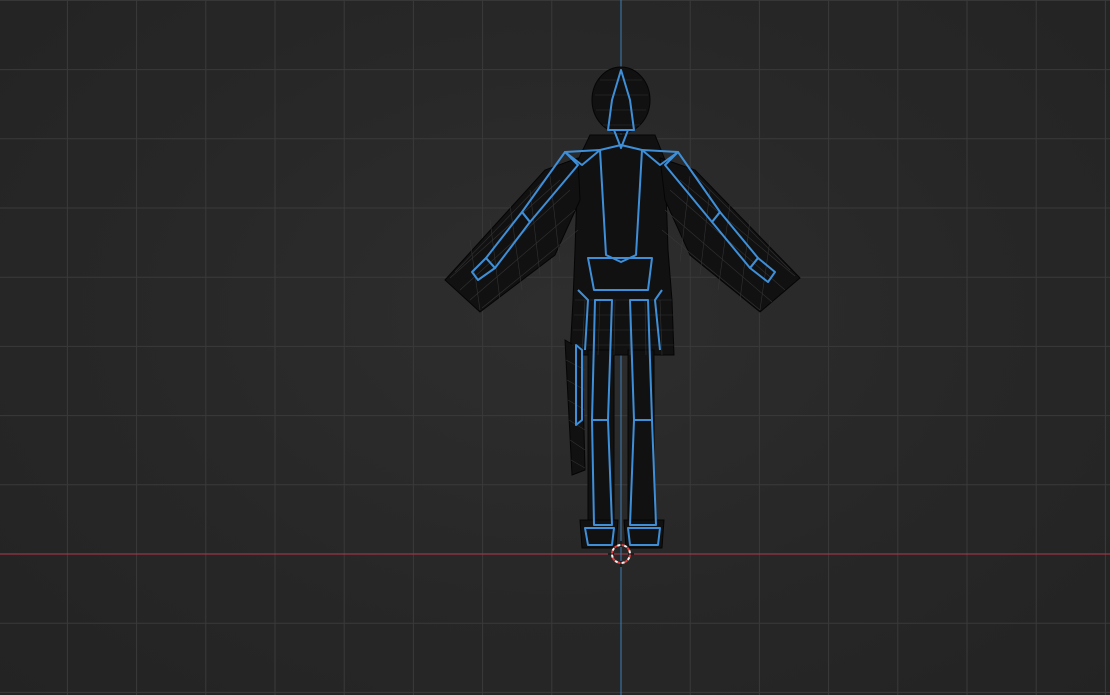 The width and height of the screenshot is (1110, 695). What do you see at coordinates (621, 100) in the screenshot?
I see `head-mesh` at bounding box center [621, 100].